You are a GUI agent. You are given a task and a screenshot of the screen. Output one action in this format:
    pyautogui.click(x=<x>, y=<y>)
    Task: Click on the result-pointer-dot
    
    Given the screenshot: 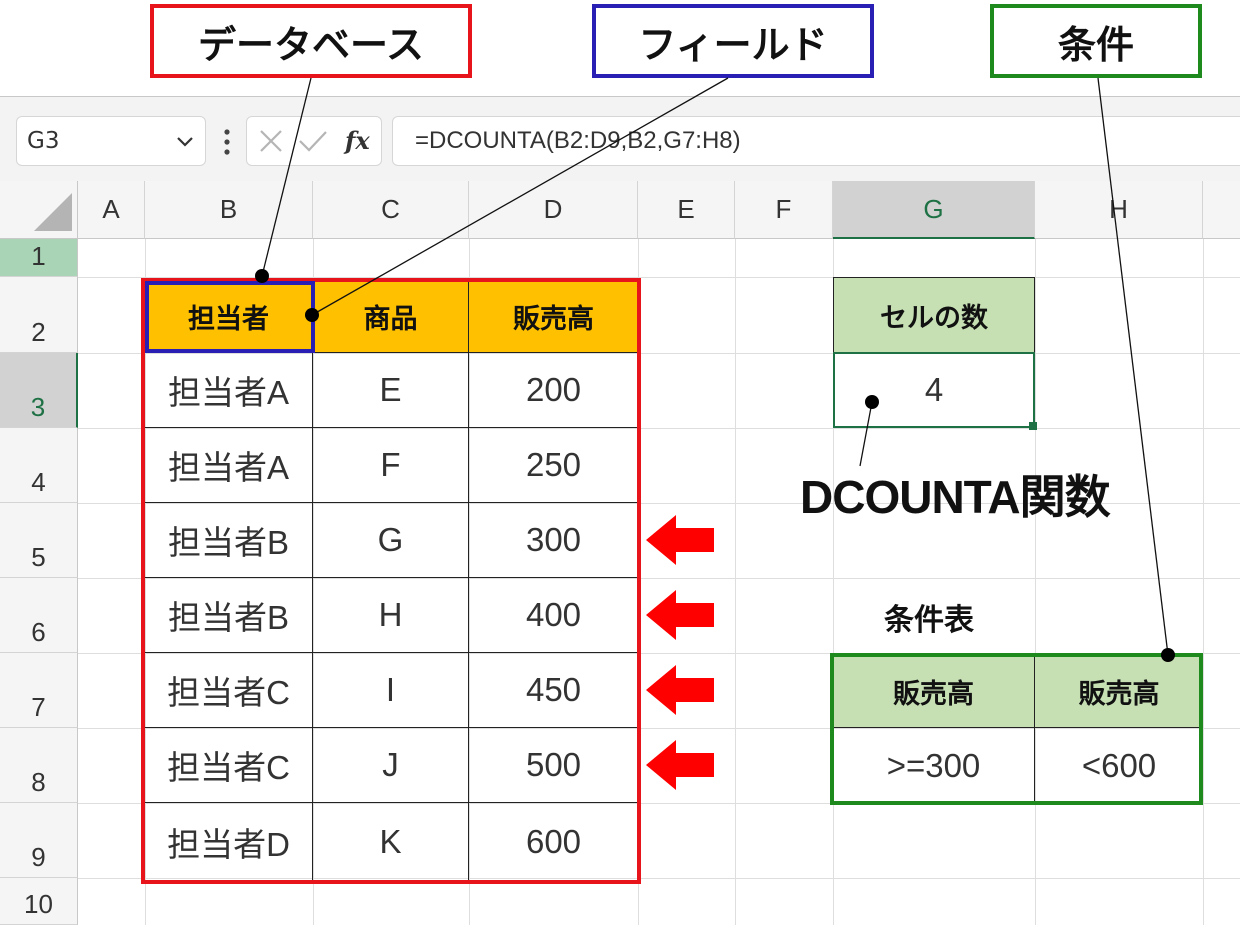 What is the action you would take?
    pyautogui.click(x=872, y=402)
    